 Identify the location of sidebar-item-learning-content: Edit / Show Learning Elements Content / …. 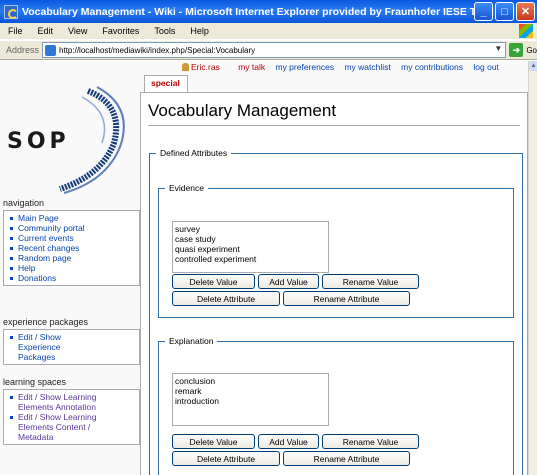
(60, 427).